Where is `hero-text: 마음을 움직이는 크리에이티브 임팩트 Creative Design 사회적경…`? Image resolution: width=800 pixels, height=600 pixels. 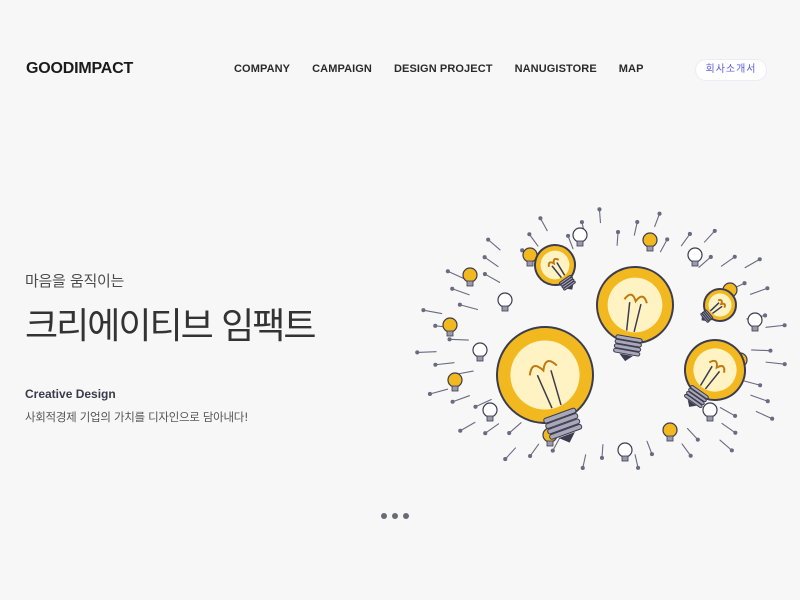 hero-text: 마음을 움직이는 크리에이티브 임팩트 Creative Design 사회적경… is located at coordinates (205, 347).